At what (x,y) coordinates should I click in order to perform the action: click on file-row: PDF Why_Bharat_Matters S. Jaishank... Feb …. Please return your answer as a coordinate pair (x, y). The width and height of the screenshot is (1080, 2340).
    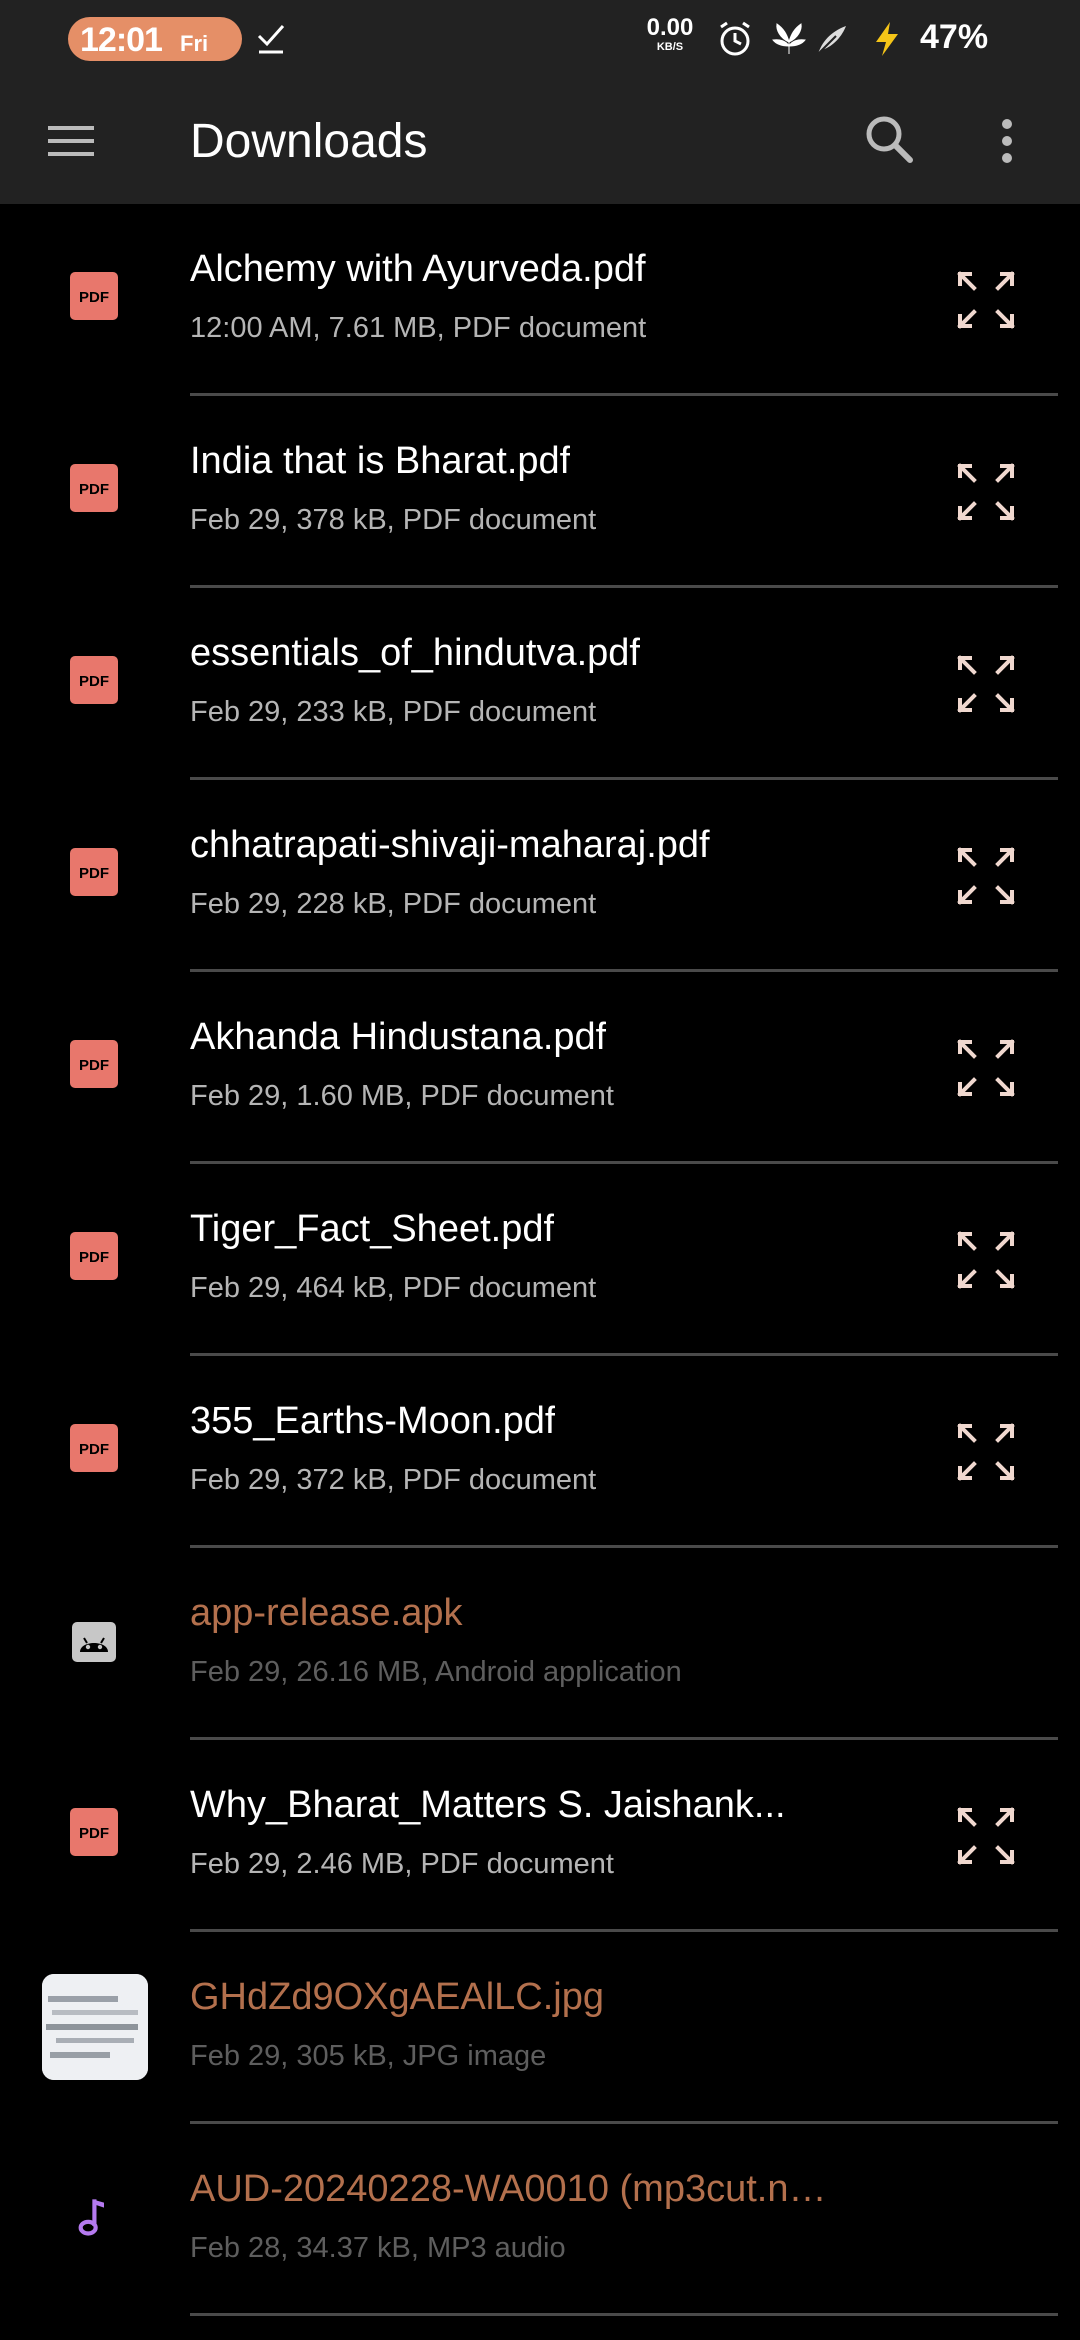
    Looking at the image, I should click on (540, 1836).